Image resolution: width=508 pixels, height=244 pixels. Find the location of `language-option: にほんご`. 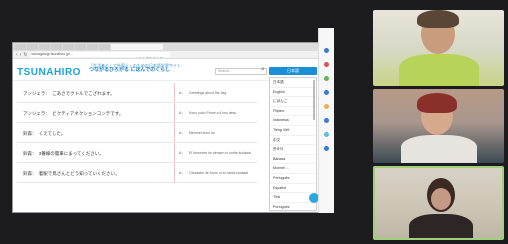

language-option: にほんご is located at coordinates (293, 102).